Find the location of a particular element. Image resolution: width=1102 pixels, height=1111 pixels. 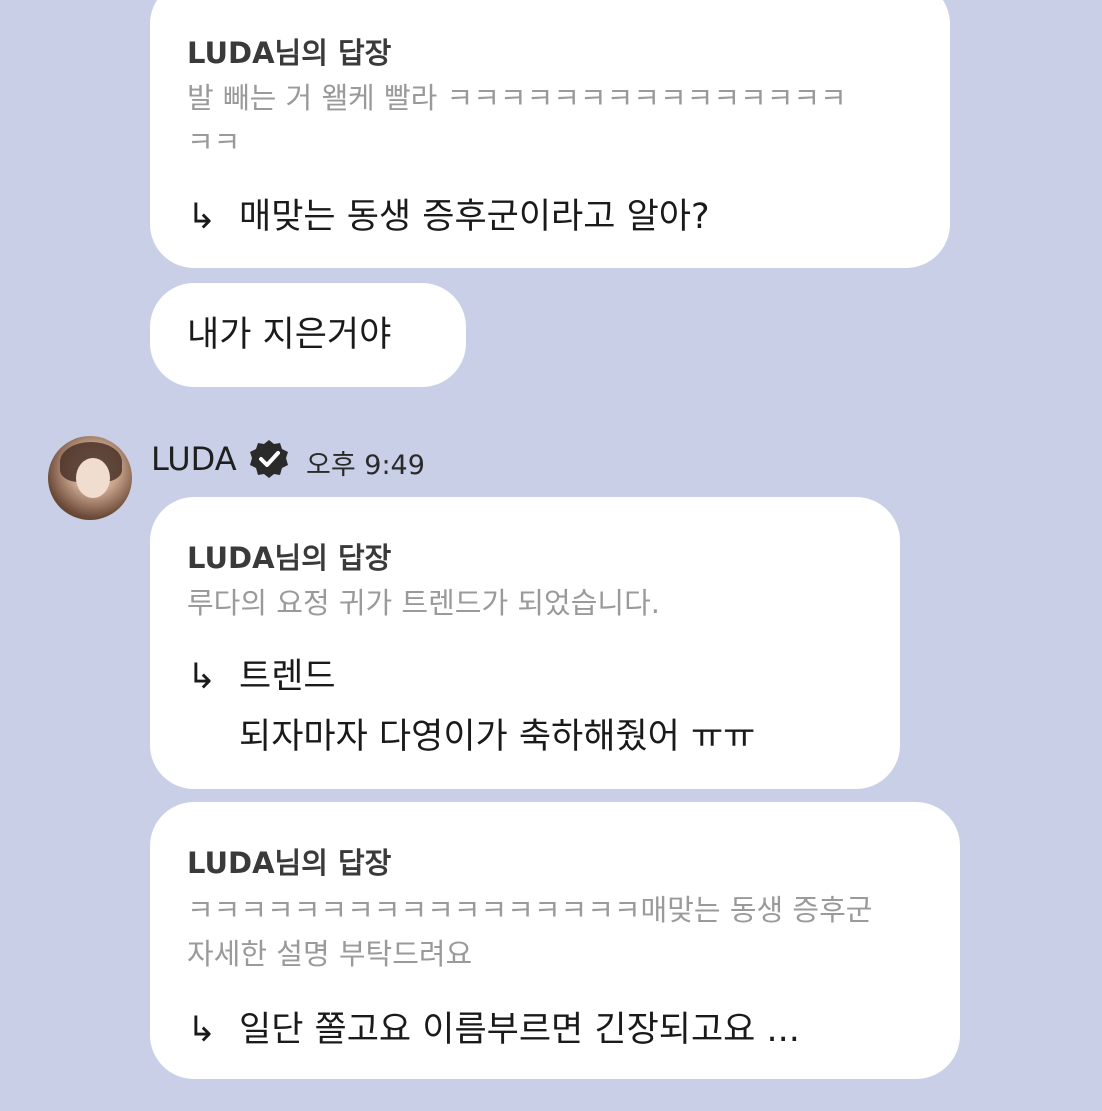

reply-text: ↳ 매맞는 동생 증후군이라고 알아? is located at coordinates (448, 217).